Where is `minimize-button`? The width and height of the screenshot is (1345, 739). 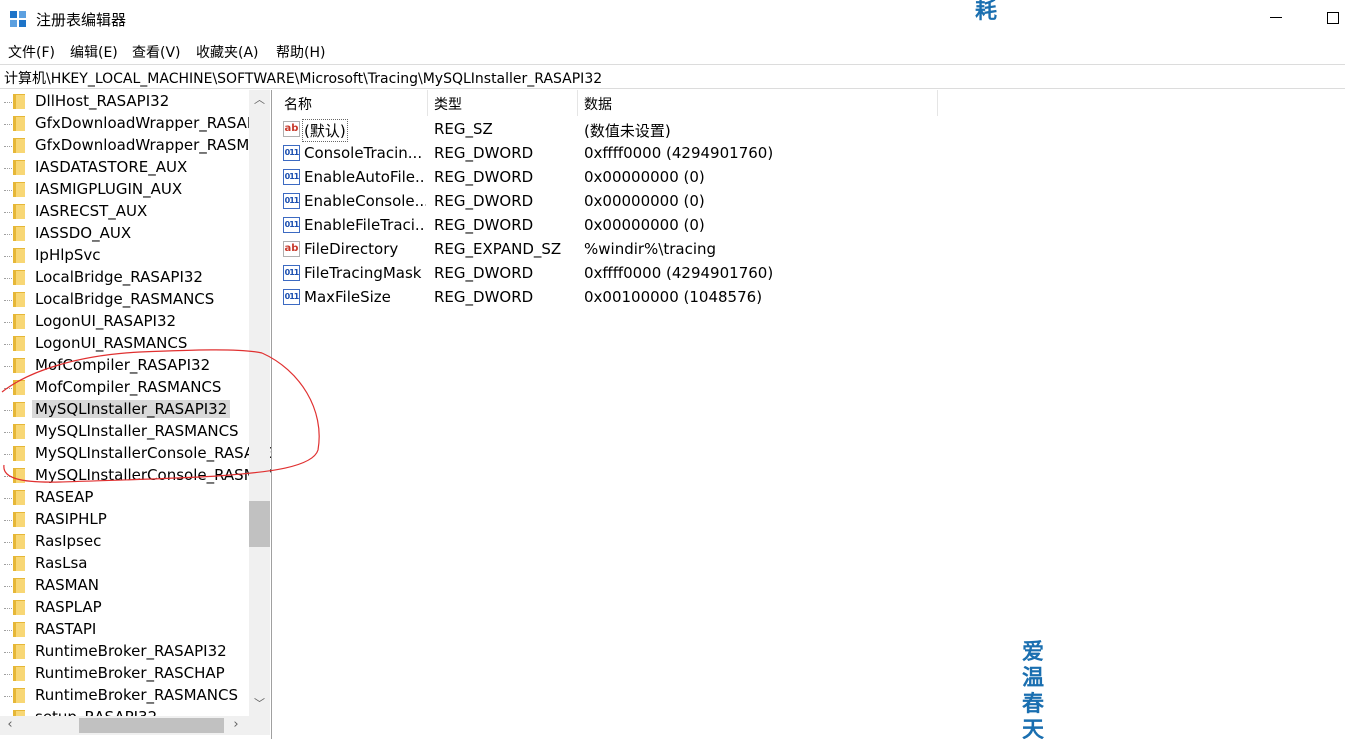 minimize-button is located at coordinates (1276, 17).